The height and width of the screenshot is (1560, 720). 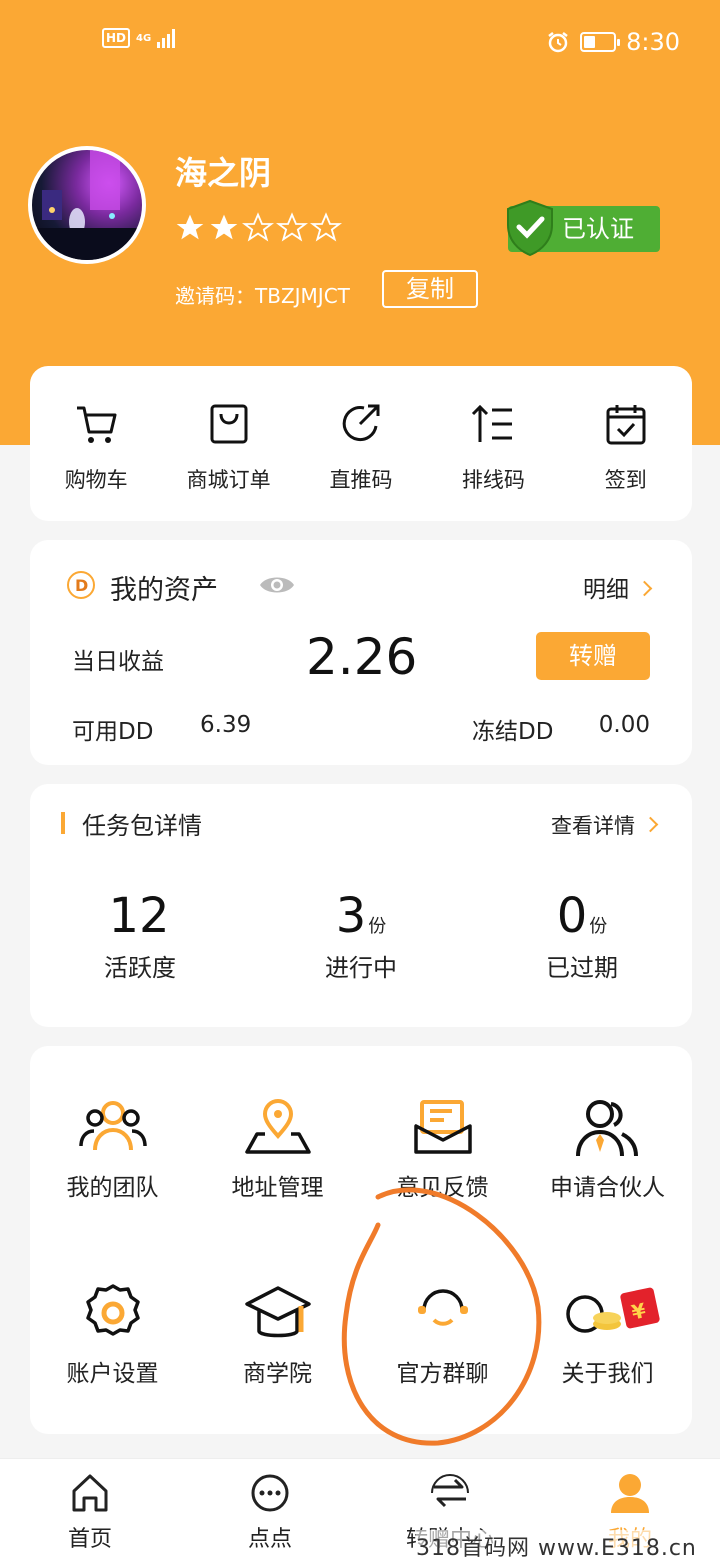 I want to click on verified-label: 已认证, so click(x=598, y=229).